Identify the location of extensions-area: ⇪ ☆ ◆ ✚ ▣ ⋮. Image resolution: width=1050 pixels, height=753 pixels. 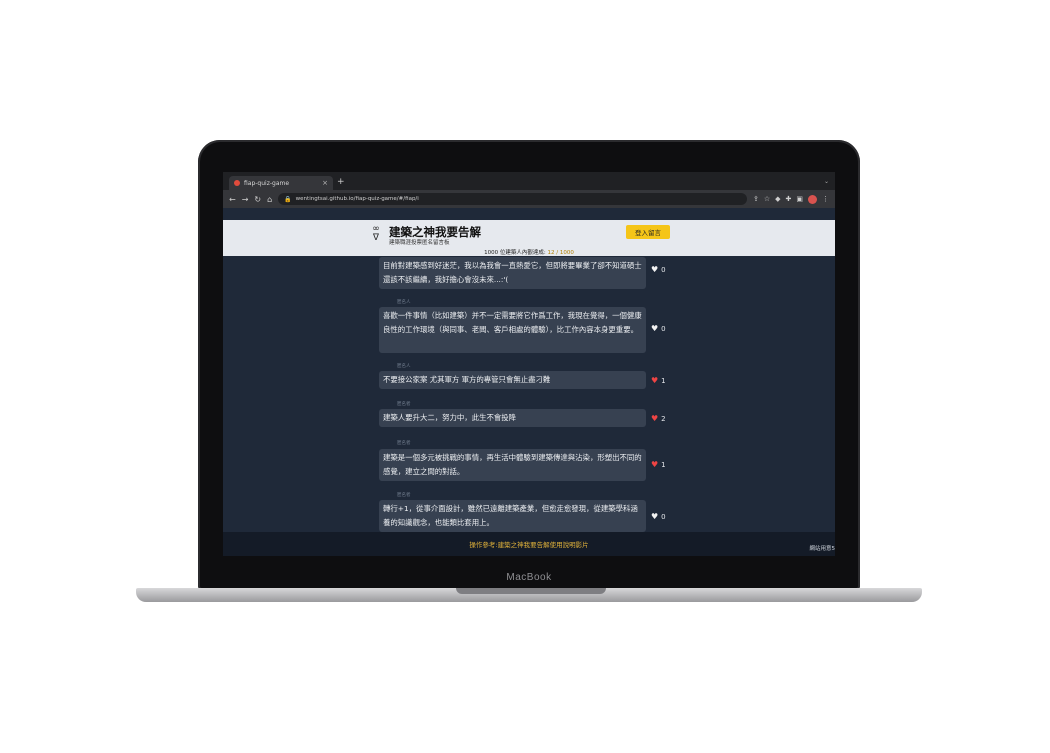
(791, 199).